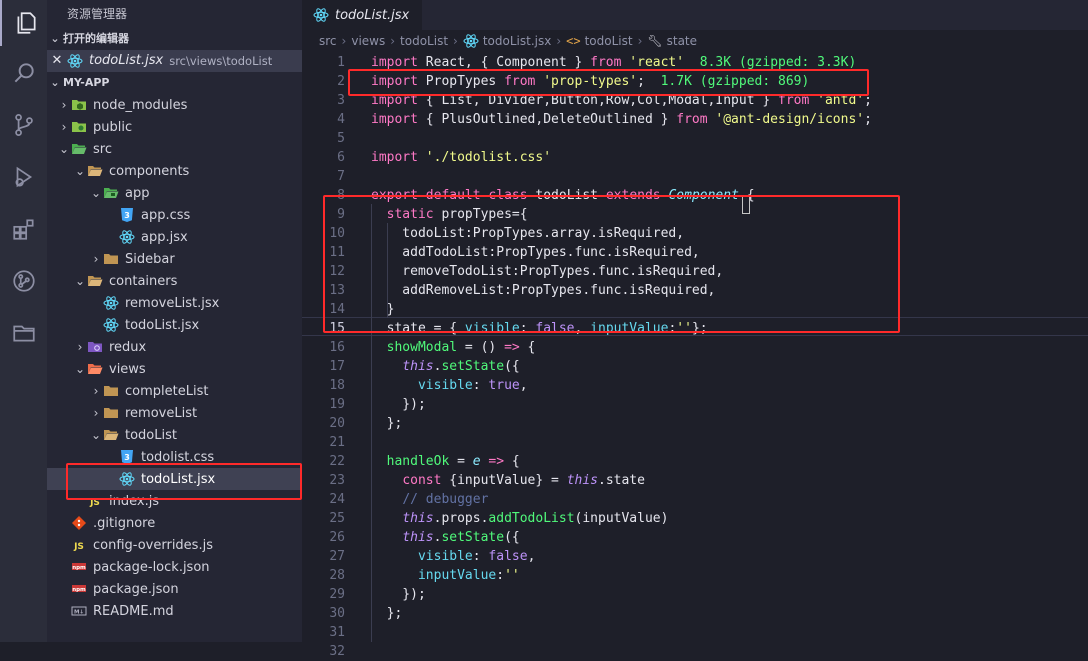  What do you see at coordinates (57, 61) in the screenshot?
I see `close-icon: ✕` at bounding box center [57, 61].